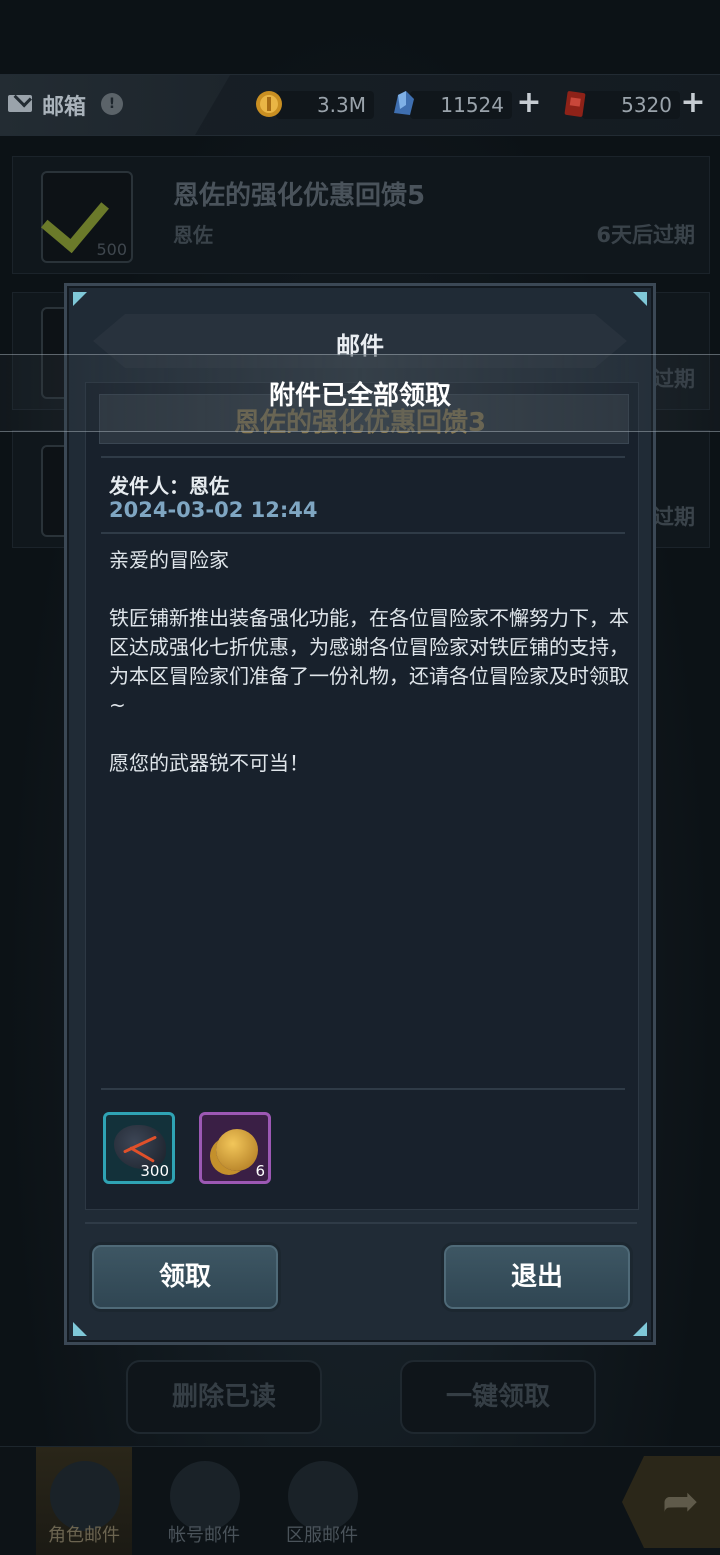  What do you see at coordinates (575, 104) in the screenshot?
I see `red-ticket-icon` at bounding box center [575, 104].